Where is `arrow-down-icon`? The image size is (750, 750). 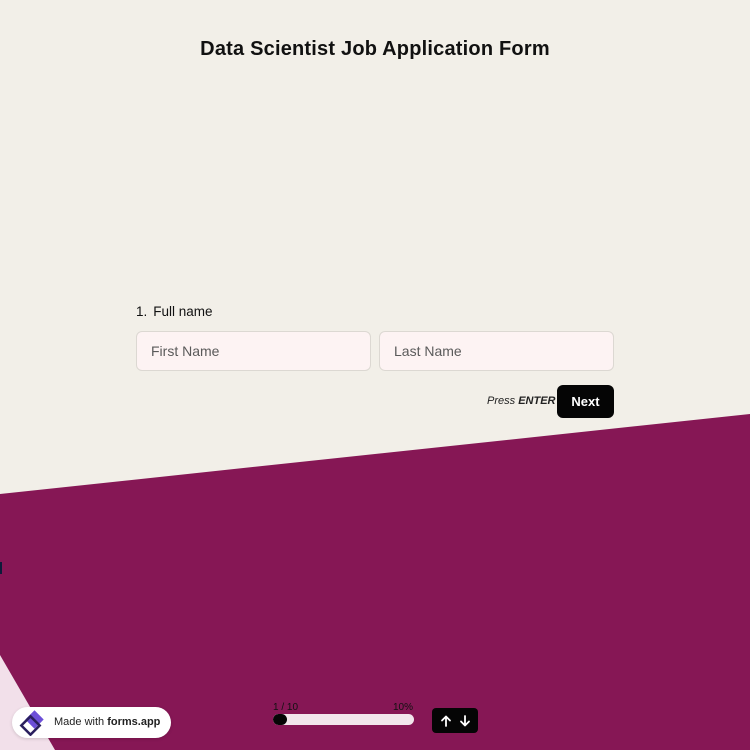 arrow-down-icon is located at coordinates (464, 720).